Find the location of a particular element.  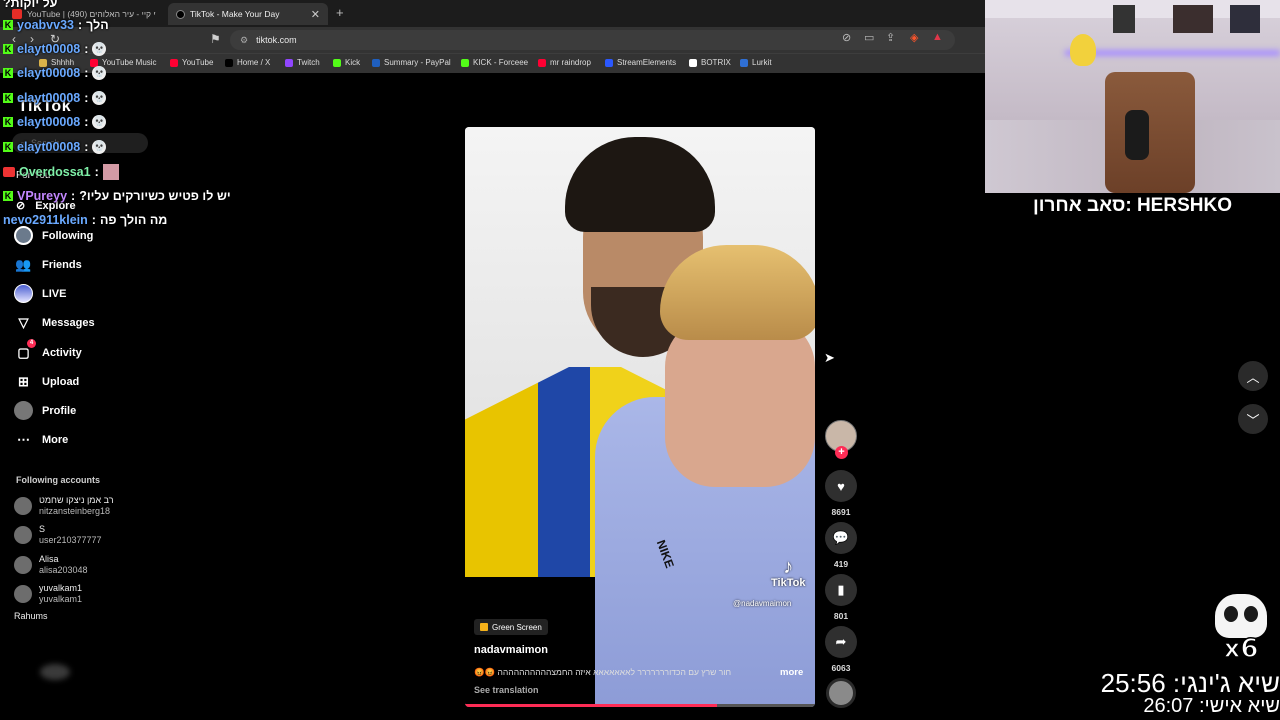

bookmark-label: Summary - PayPal is located at coordinates (417, 62).